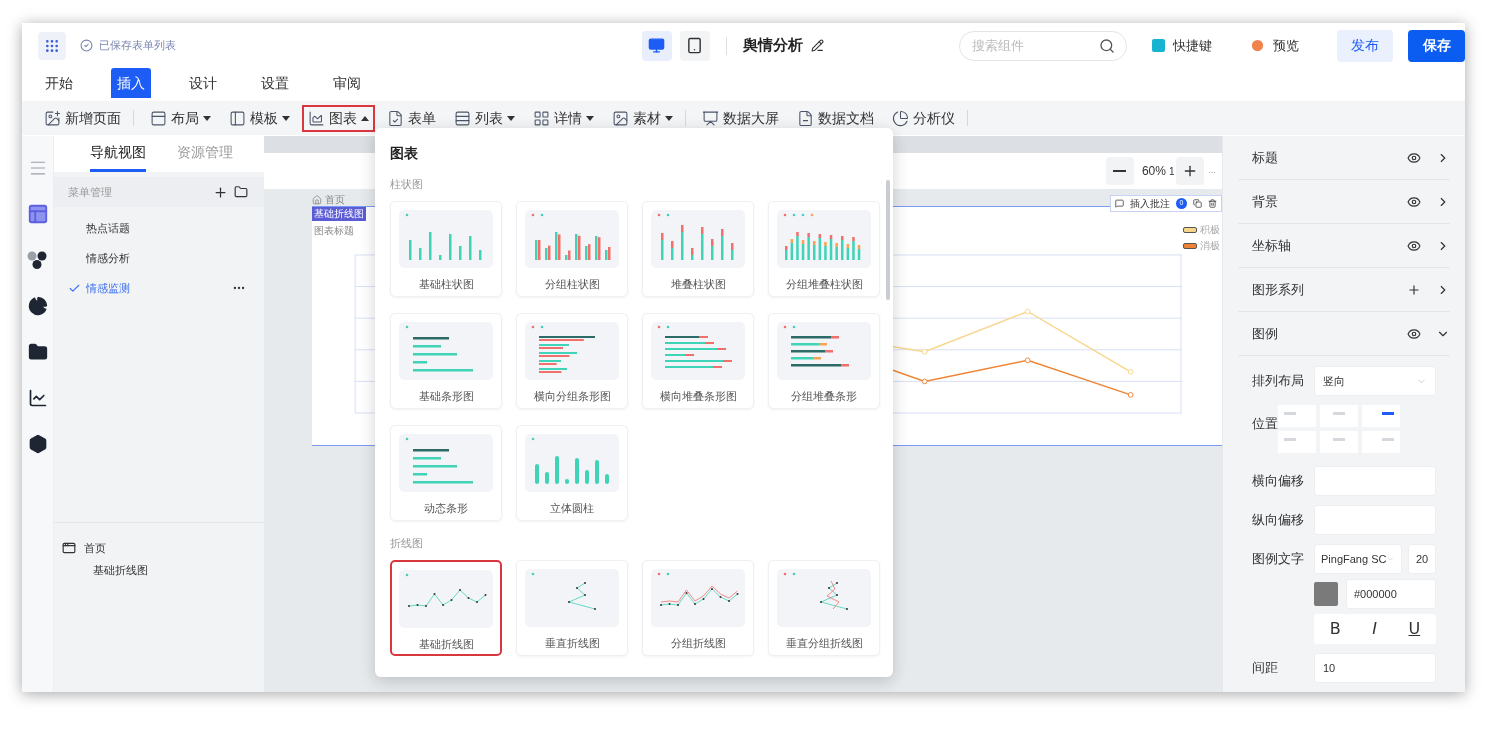 This screenshot has height=740, width=1512. Describe the element at coordinates (563, 118) in the screenshot. I see `toolbar-button: 详情` at that location.